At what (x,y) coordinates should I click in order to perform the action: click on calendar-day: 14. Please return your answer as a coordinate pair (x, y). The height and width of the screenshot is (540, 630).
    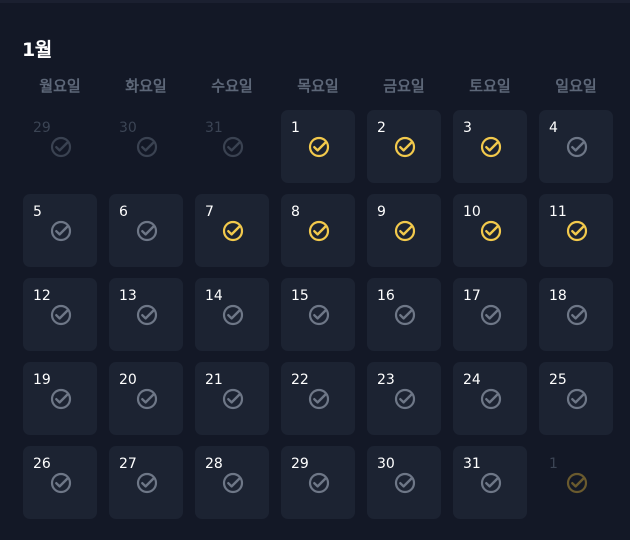
    Looking at the image, I should click on (232, 314).